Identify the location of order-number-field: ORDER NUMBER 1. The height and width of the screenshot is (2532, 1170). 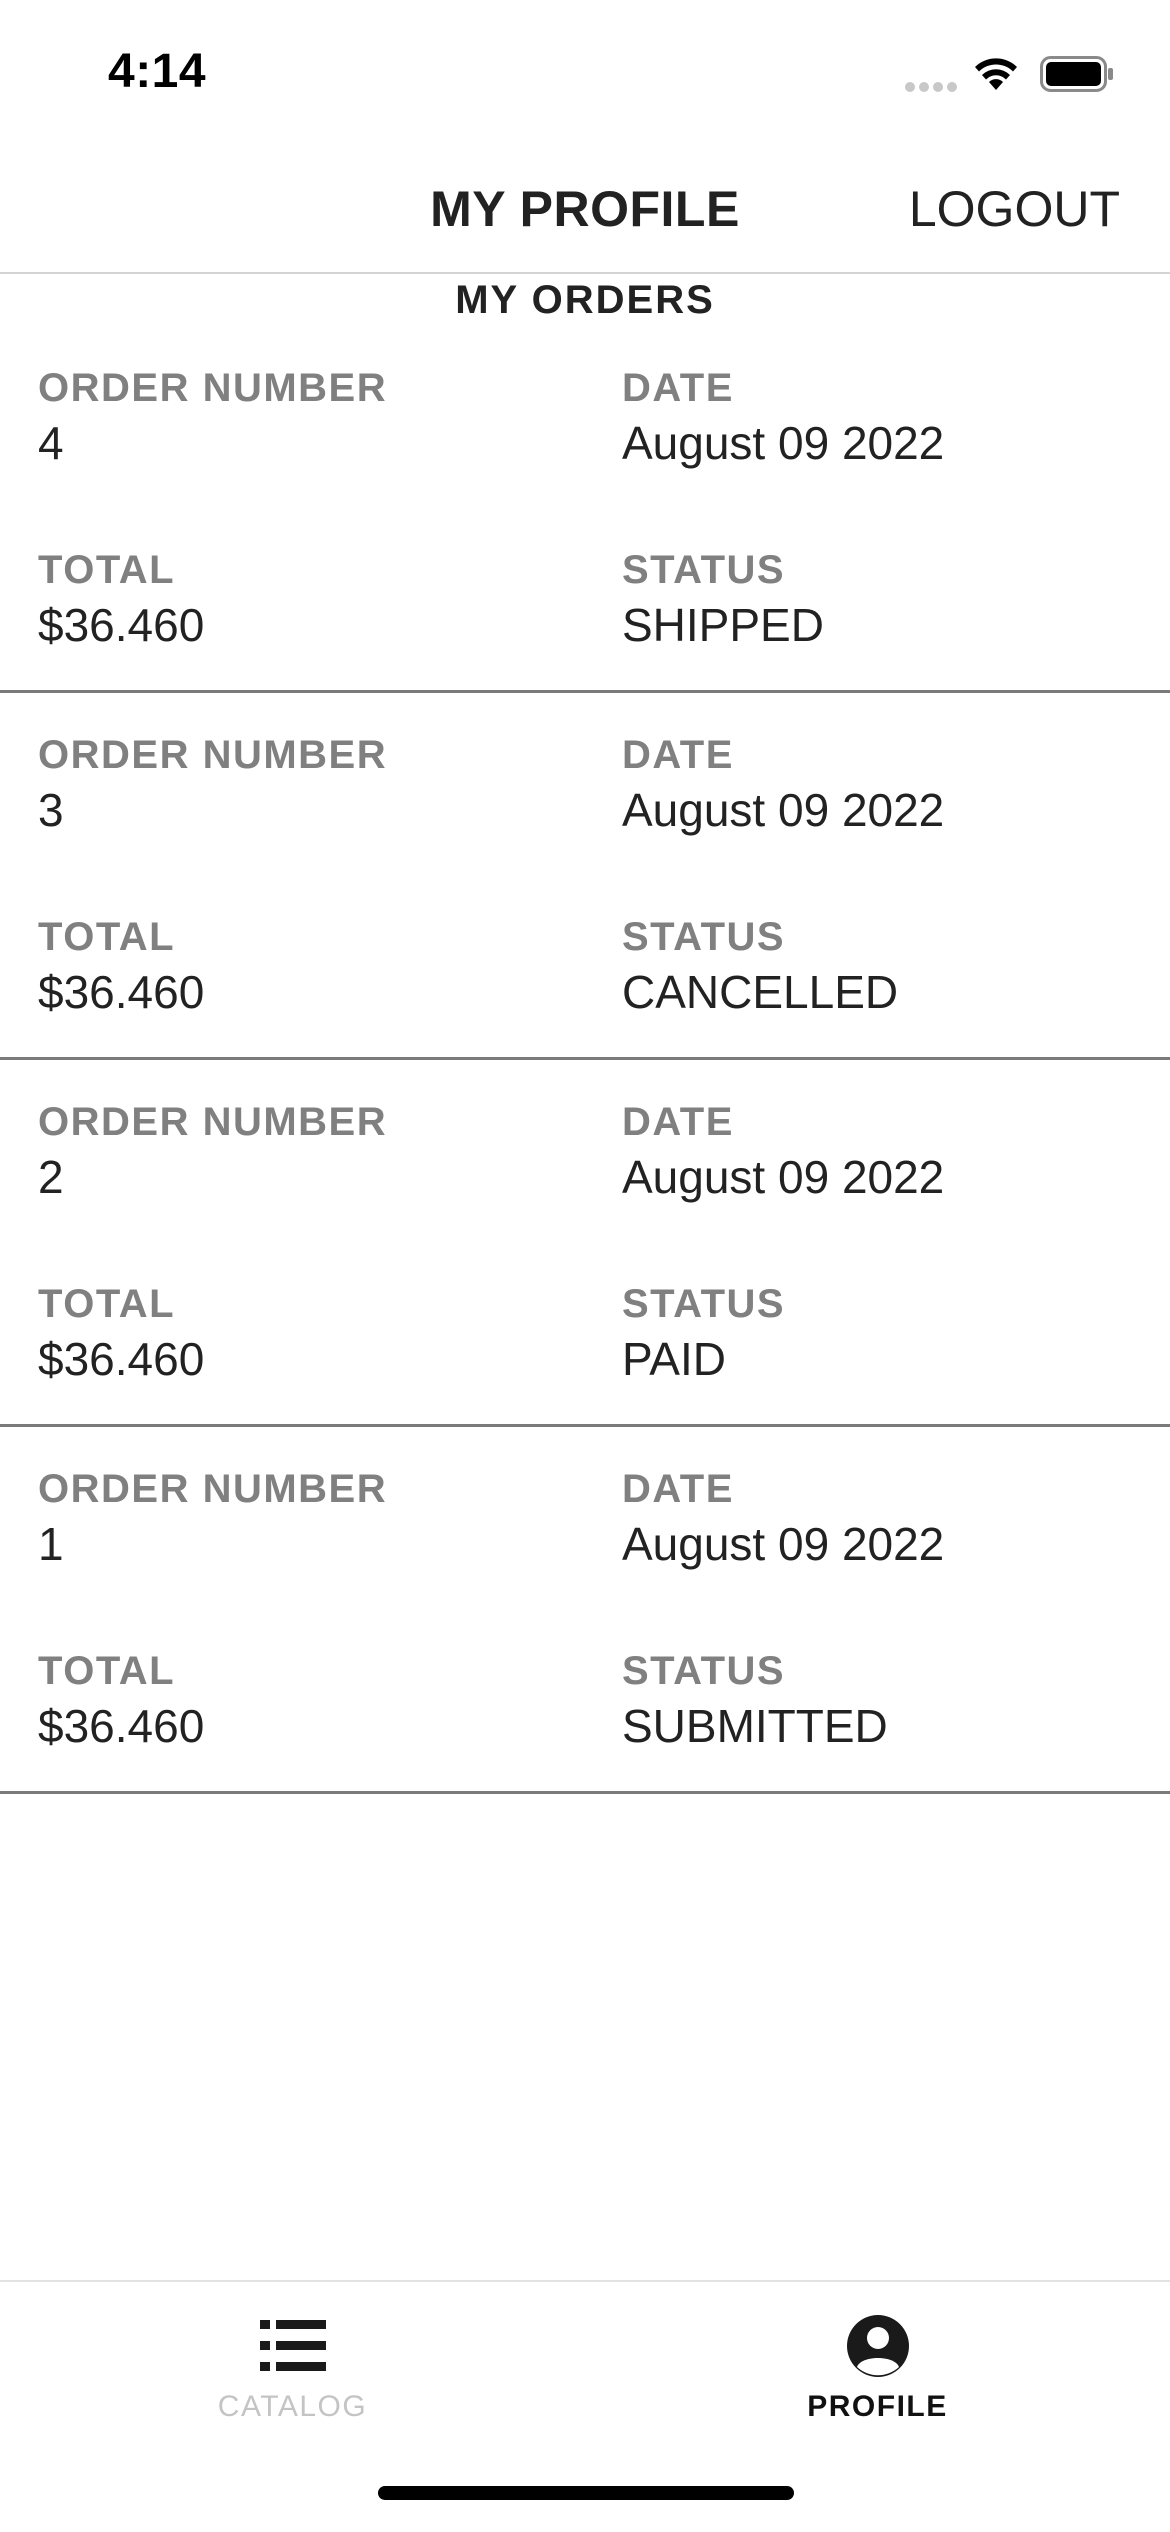
(298, 1519).